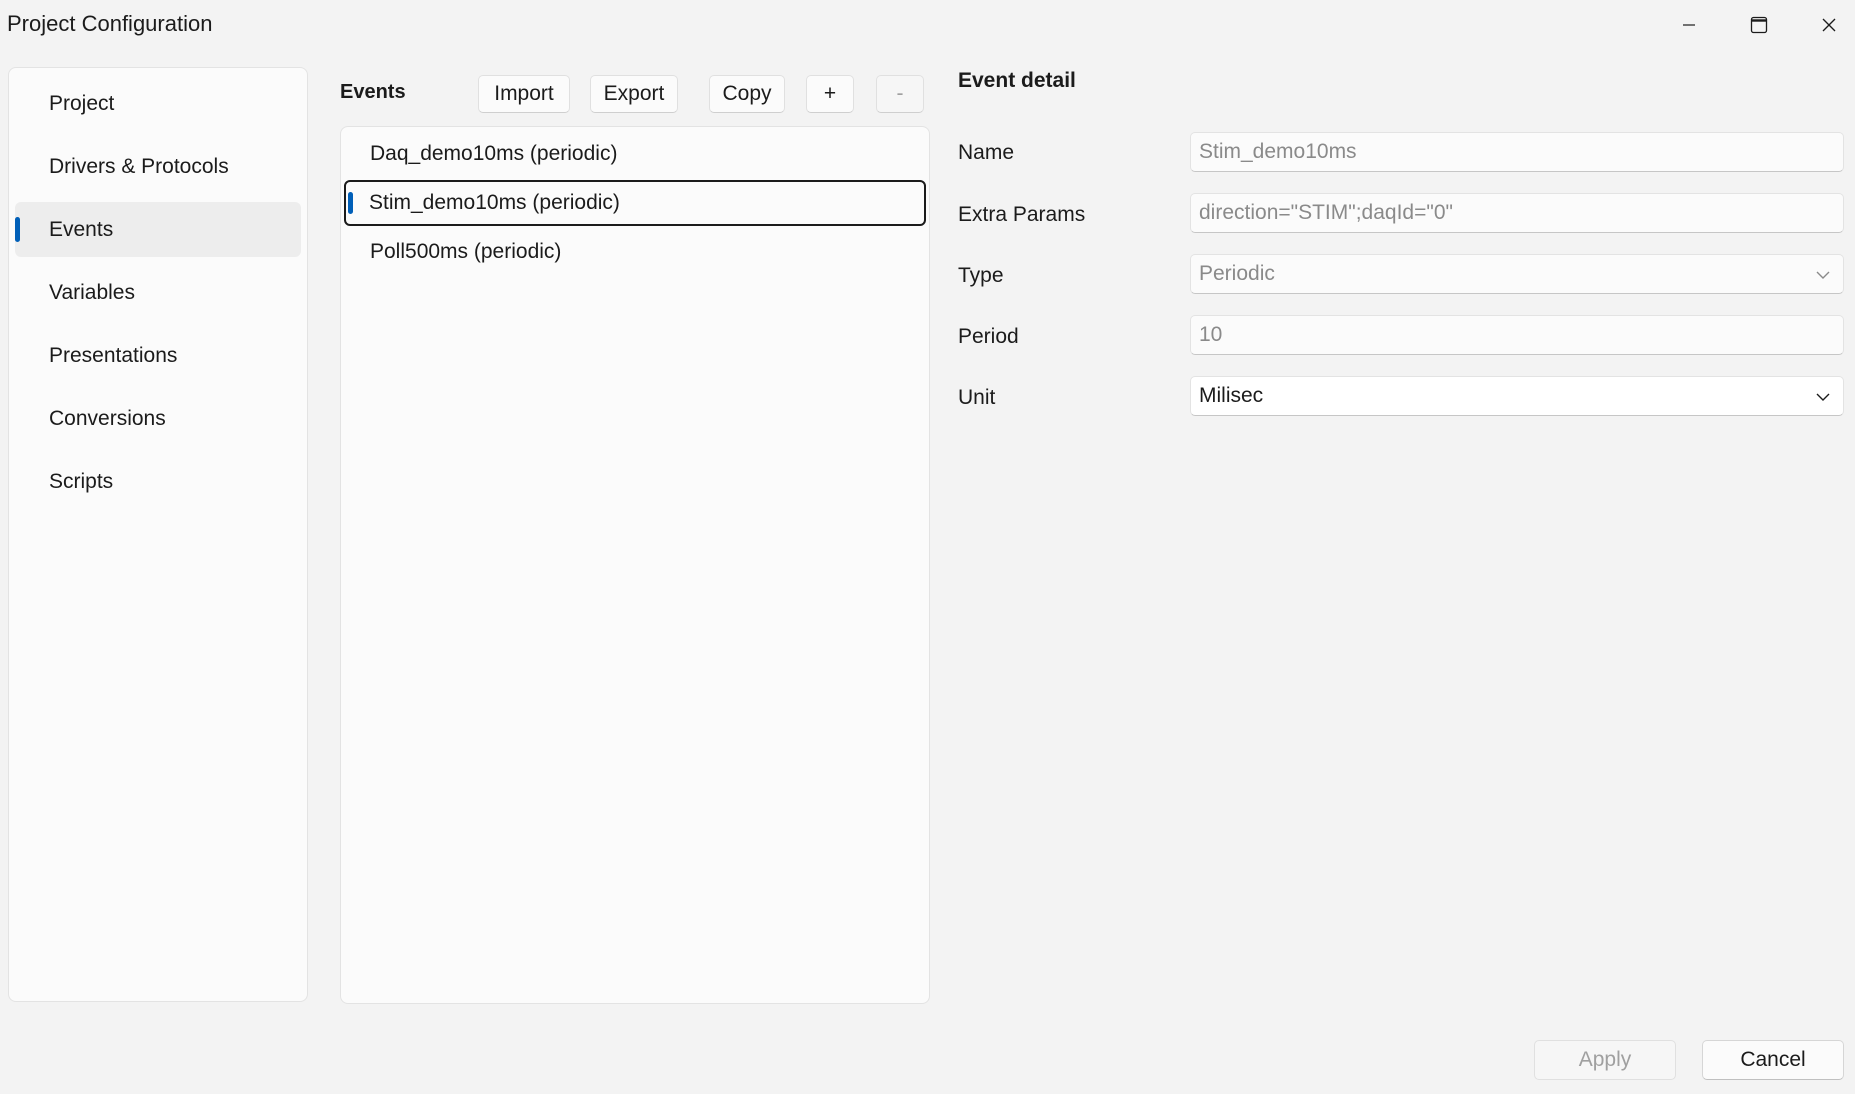  What do you see at coordinates (158, 292) in the screenshot?
I see `sidebar-item-variables: Variables` at bounding box center [158, 292].